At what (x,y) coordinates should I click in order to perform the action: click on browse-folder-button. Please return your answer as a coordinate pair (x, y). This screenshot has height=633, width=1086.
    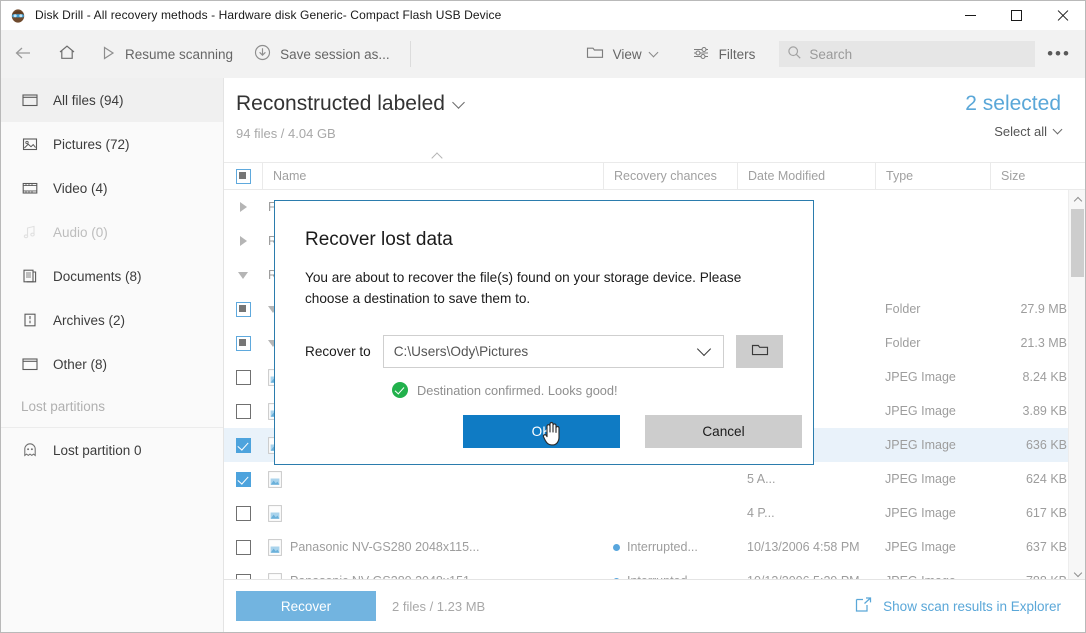
    Looking at the image, I should click on (759, 352).